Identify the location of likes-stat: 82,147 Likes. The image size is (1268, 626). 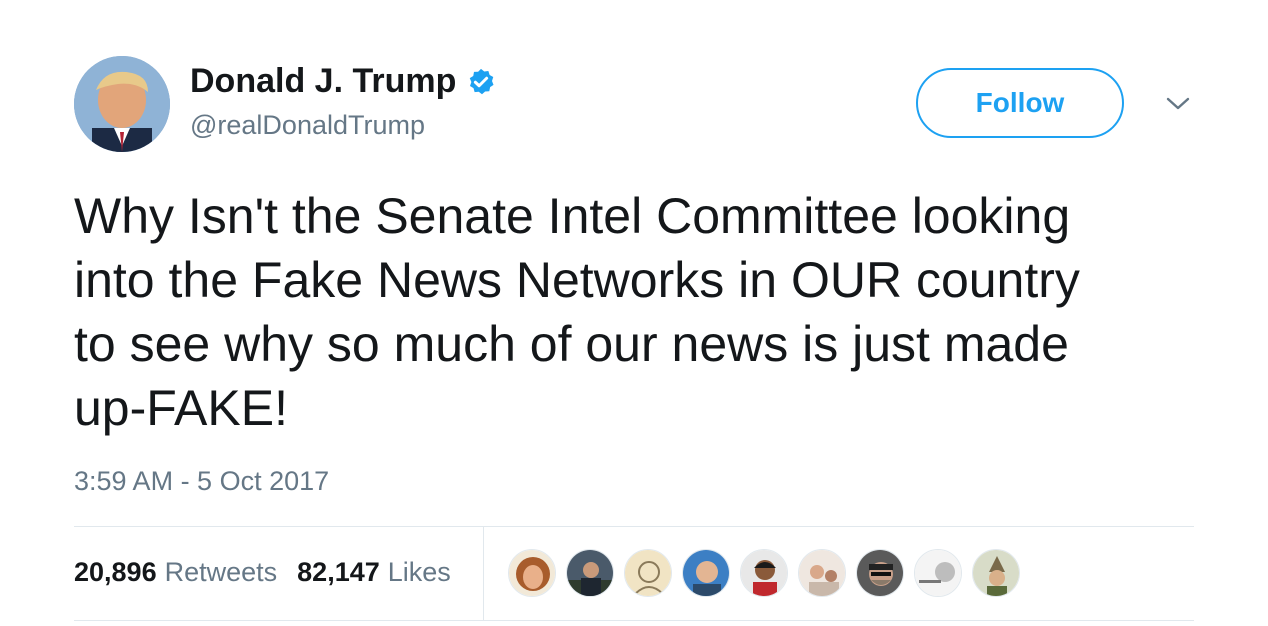
(374, 572).